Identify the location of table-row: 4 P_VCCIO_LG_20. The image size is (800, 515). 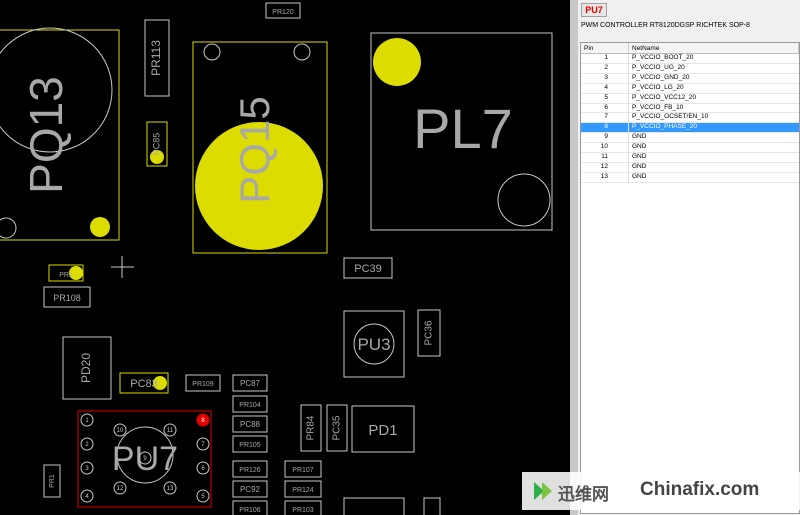
(690, 88).